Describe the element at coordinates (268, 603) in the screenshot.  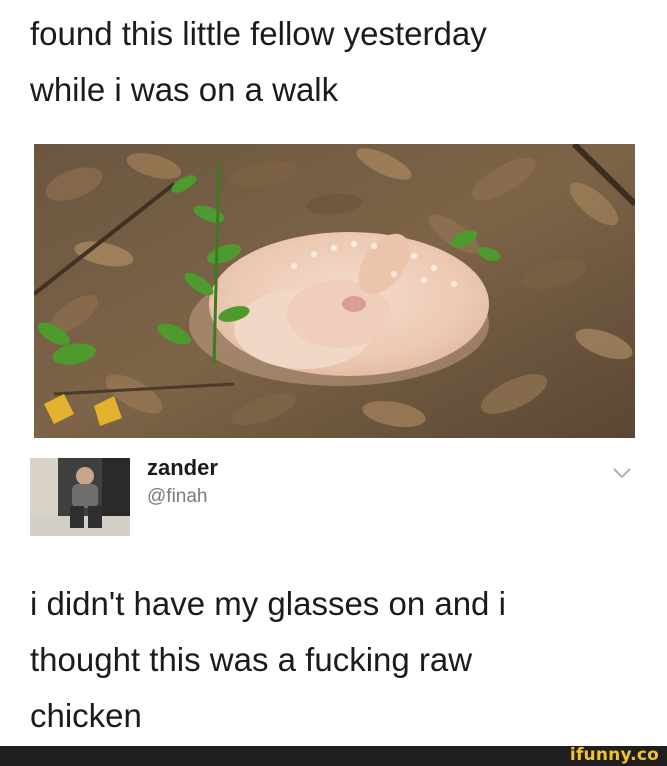
I see `tweet-line-1: i didn't have my glasses on and i` at that location.